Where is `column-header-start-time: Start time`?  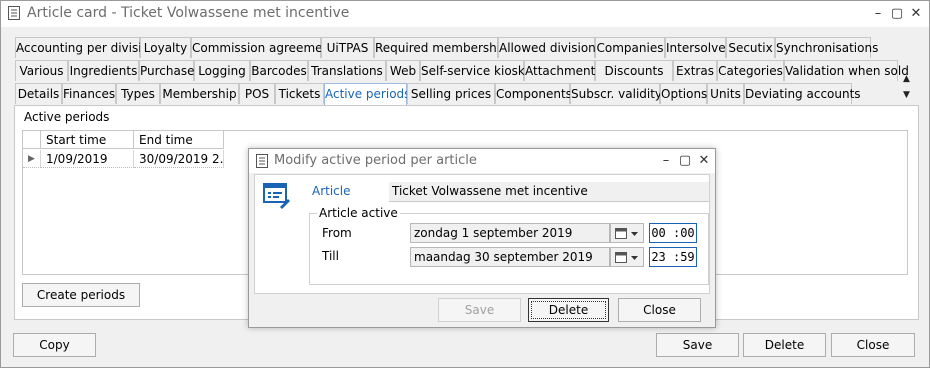
column-header-start-time: Start time is located at coordinates (87, 140).